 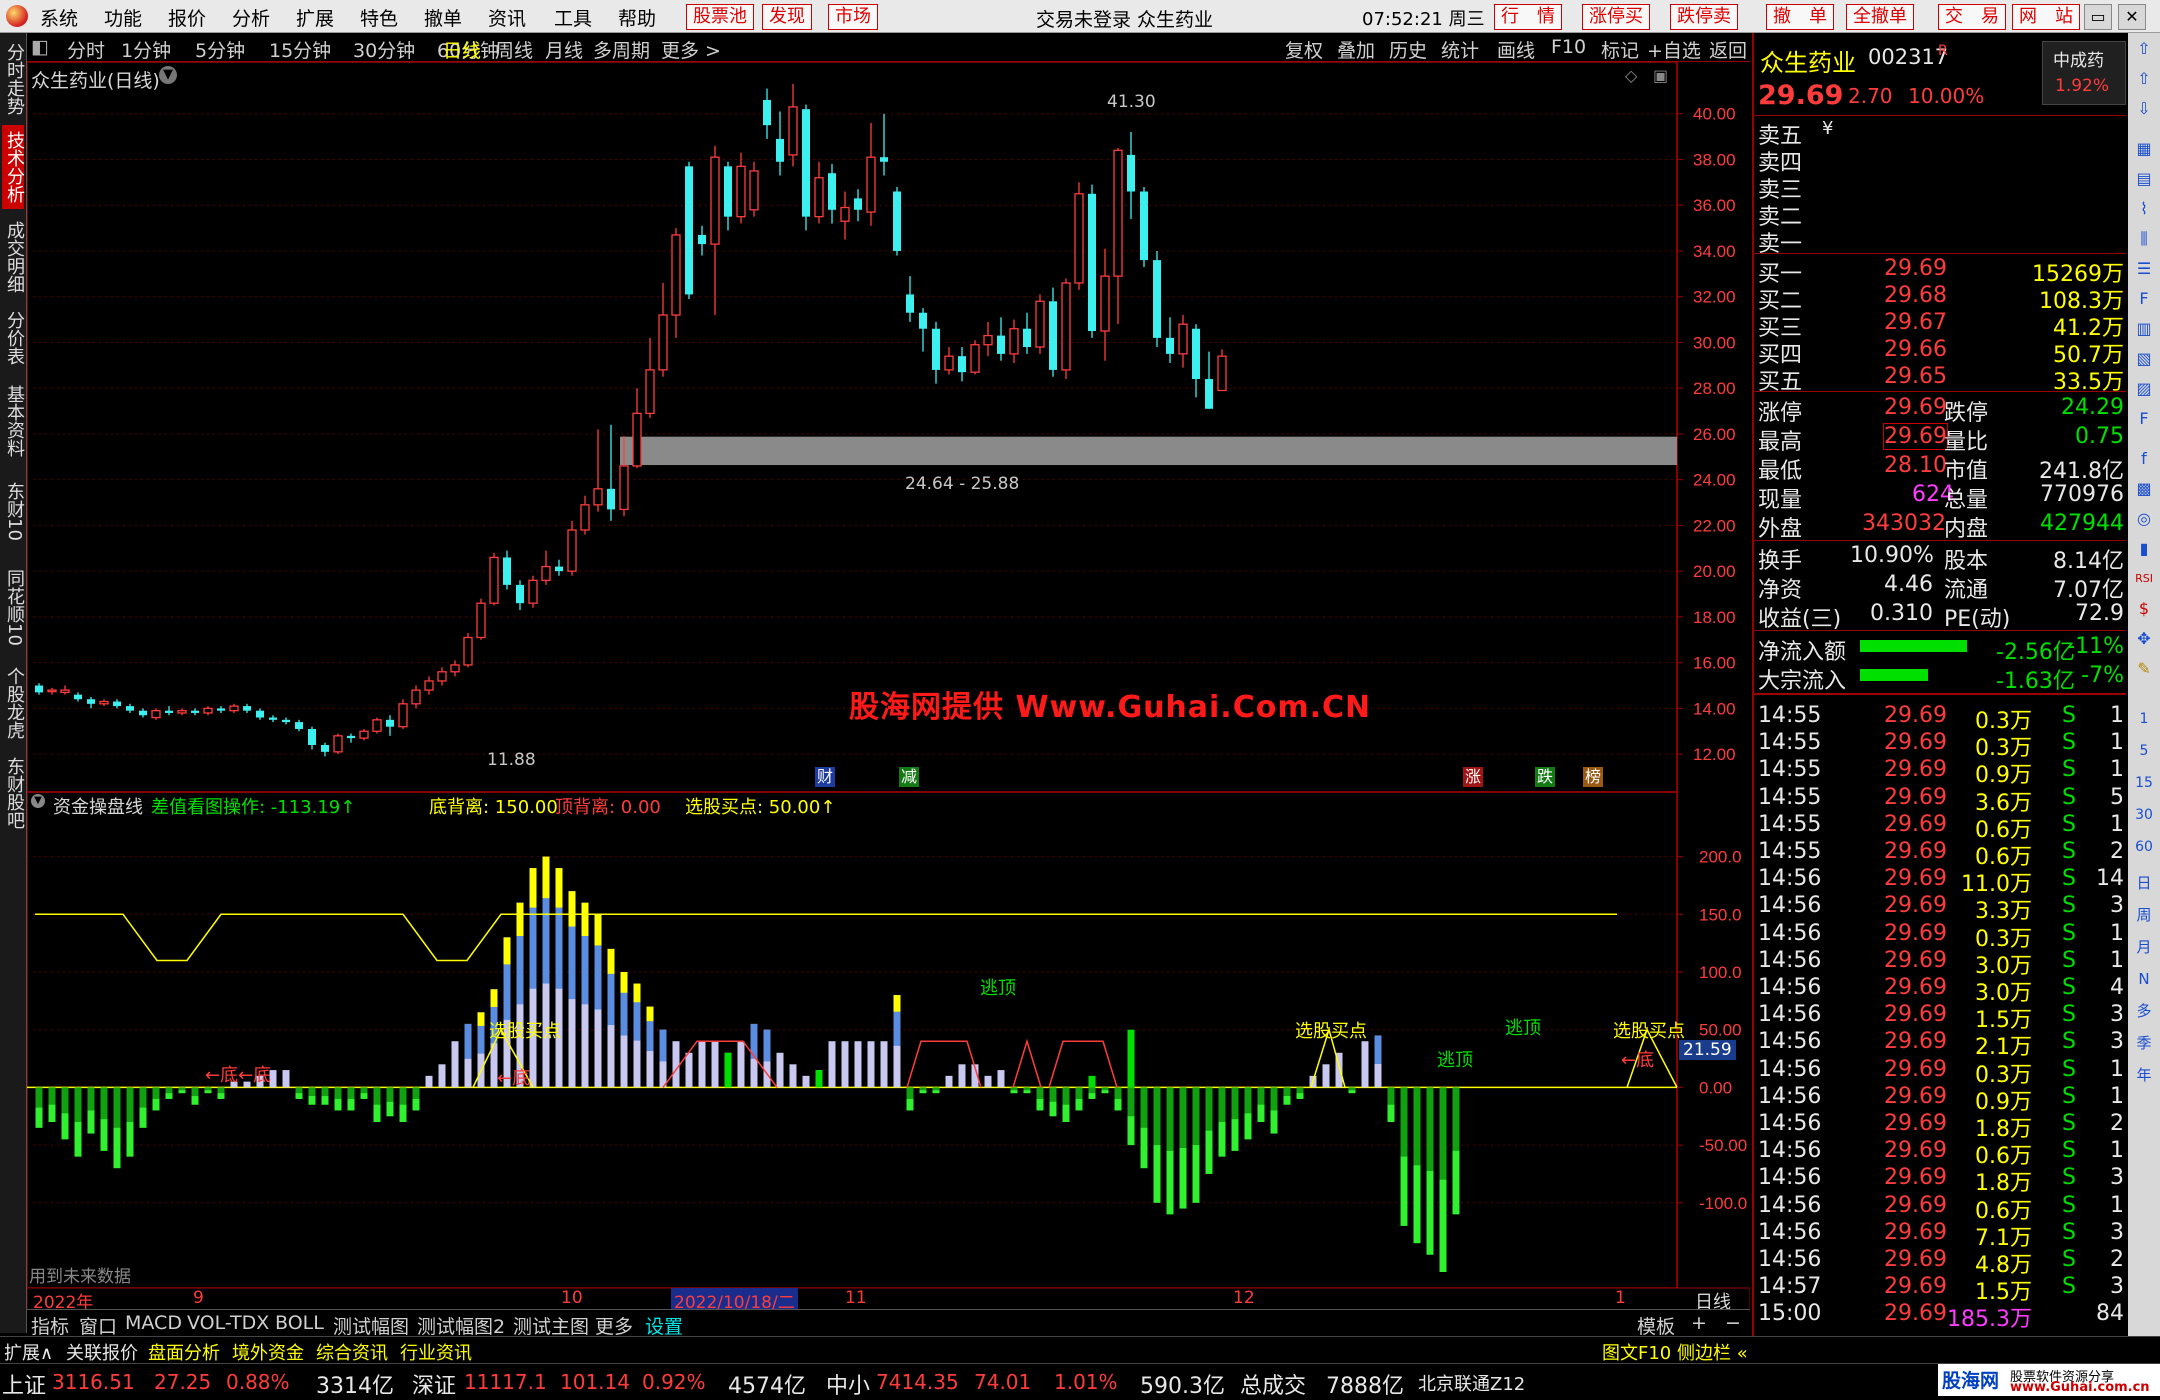 What do you see at coordinates (443, 17) in the screenshot?
I see `menu-cancel: 撤单` at bounding box center [443, 17].